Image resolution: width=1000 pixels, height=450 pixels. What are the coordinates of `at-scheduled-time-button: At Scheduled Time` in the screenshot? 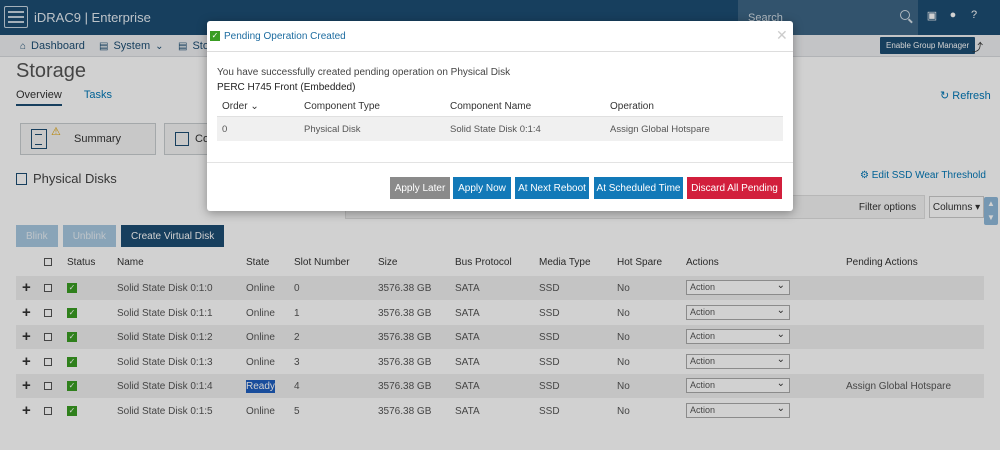 It's located at (638, 188).